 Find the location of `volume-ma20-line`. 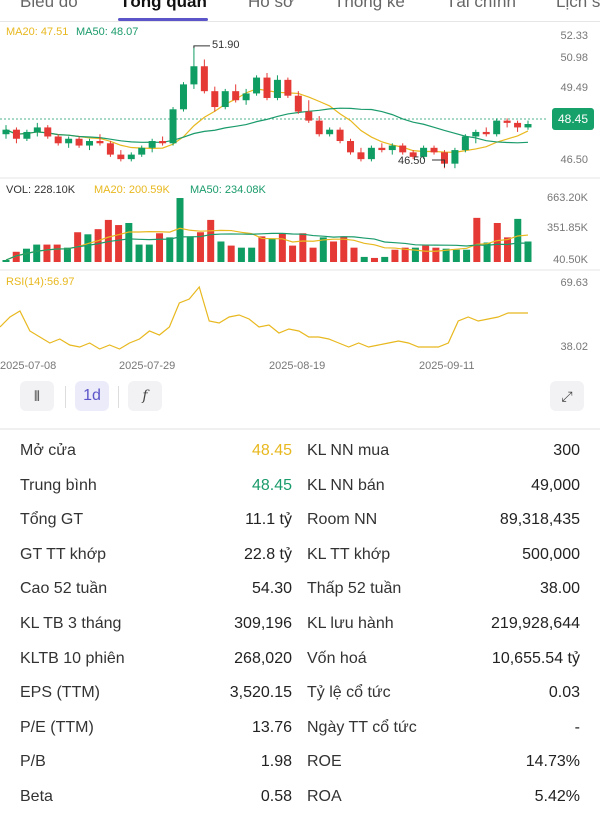

volume-ma20-line is located at coordinates (267, 244).